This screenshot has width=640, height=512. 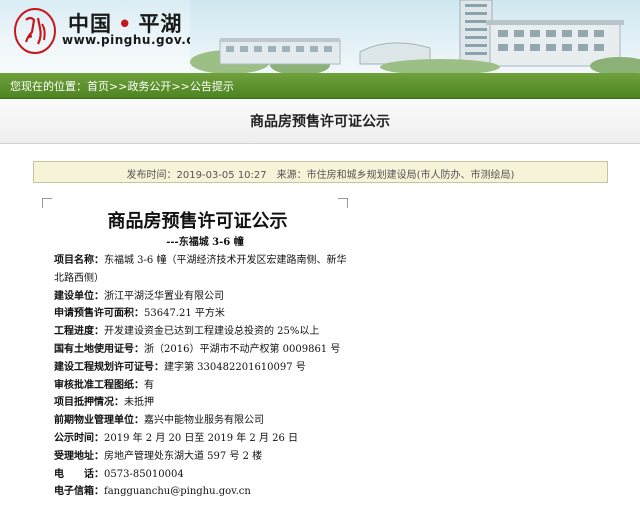 I want to click on article-title: 商品房预售许可证公示, so click(x=197, y=221).